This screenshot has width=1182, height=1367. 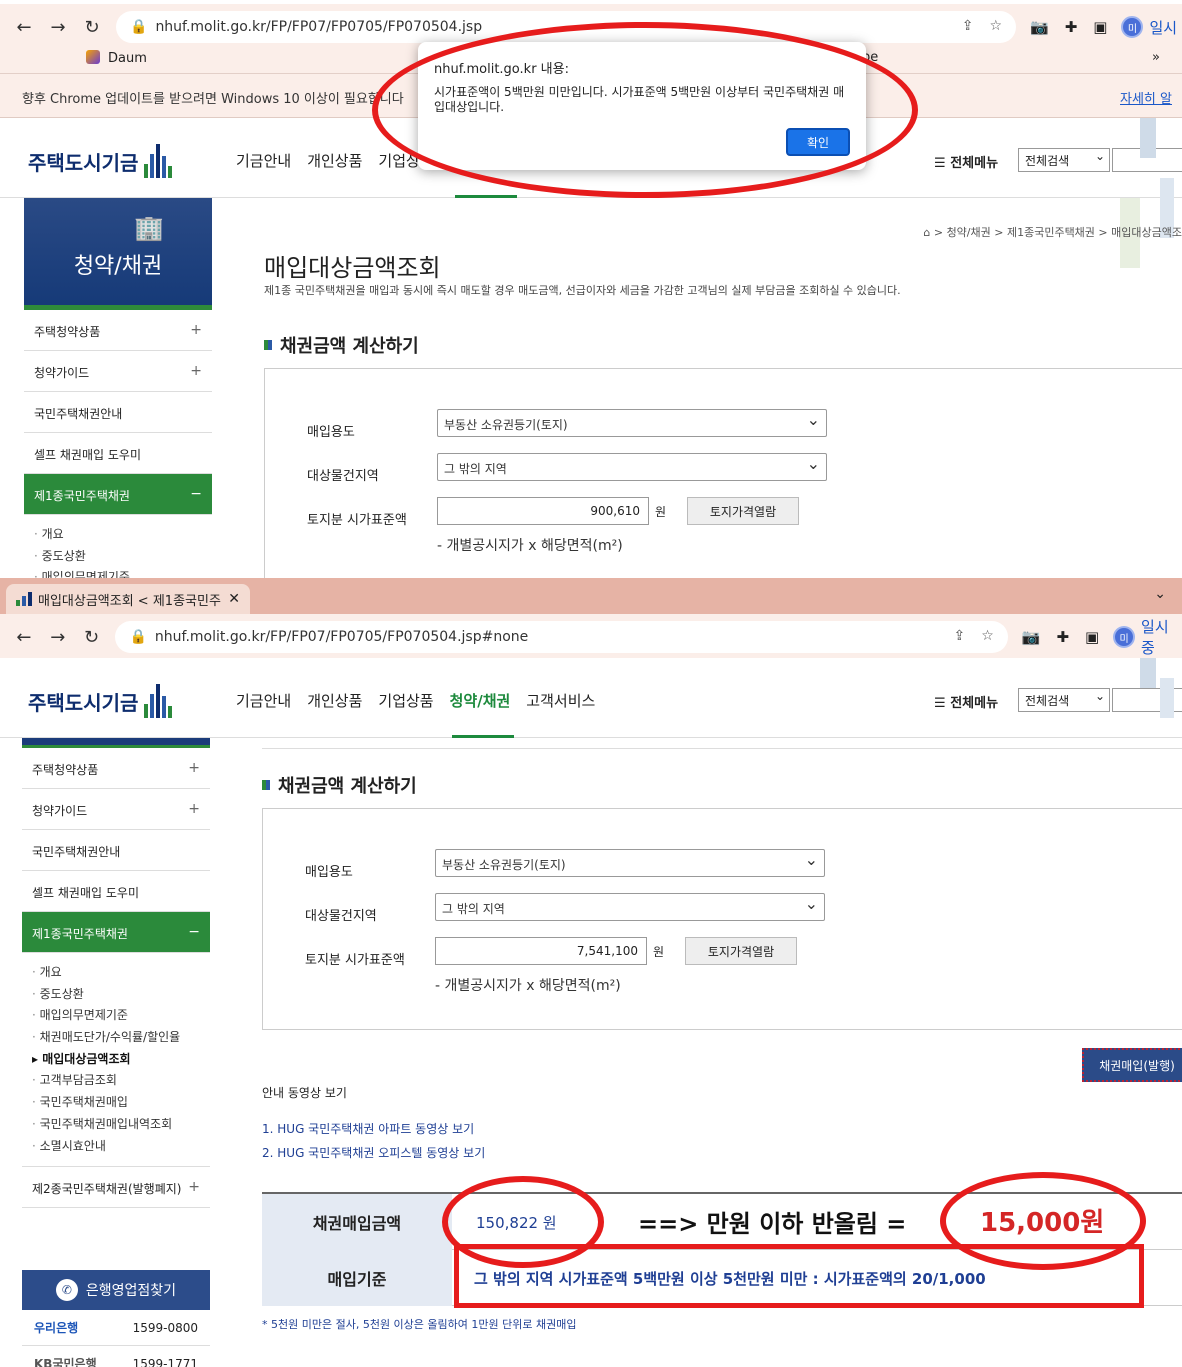 I want to click on video-link-officetel: 2. HUG 국민주택채권 오피스텔 동영상 보기, so click(x=373, y=1152).